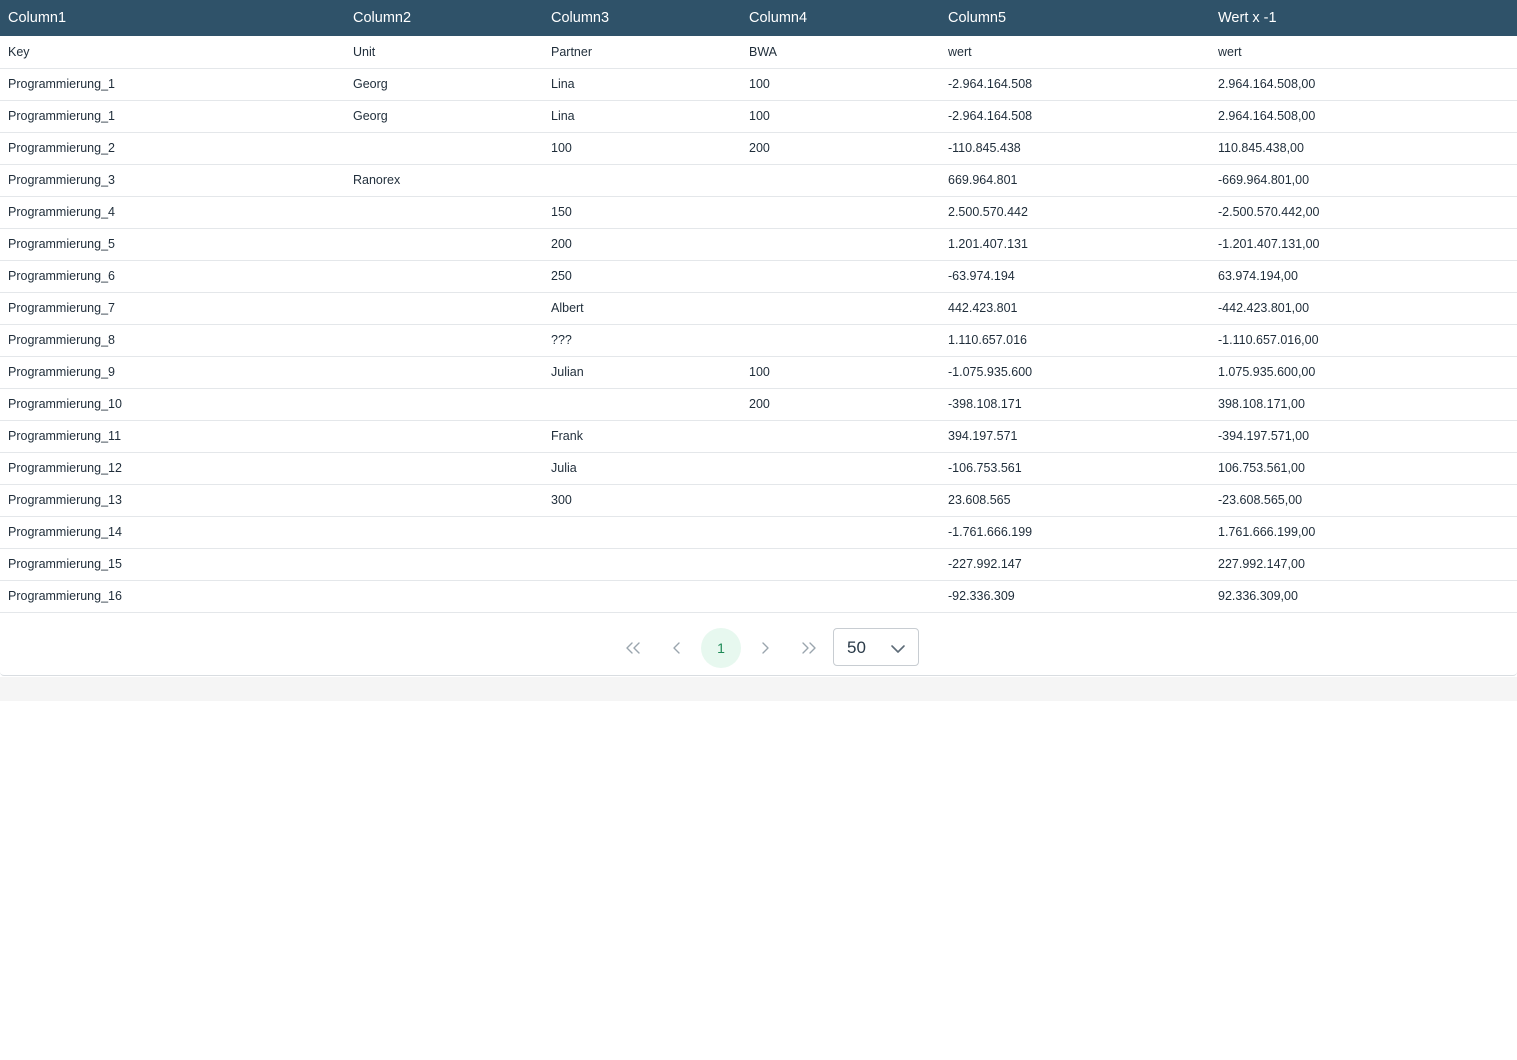 The height and width of the screenshot is (1060, 1517). Describe the element at coordinates (981, 276) in the screenshot. I see `table-cell: -63.974.194` at that location.